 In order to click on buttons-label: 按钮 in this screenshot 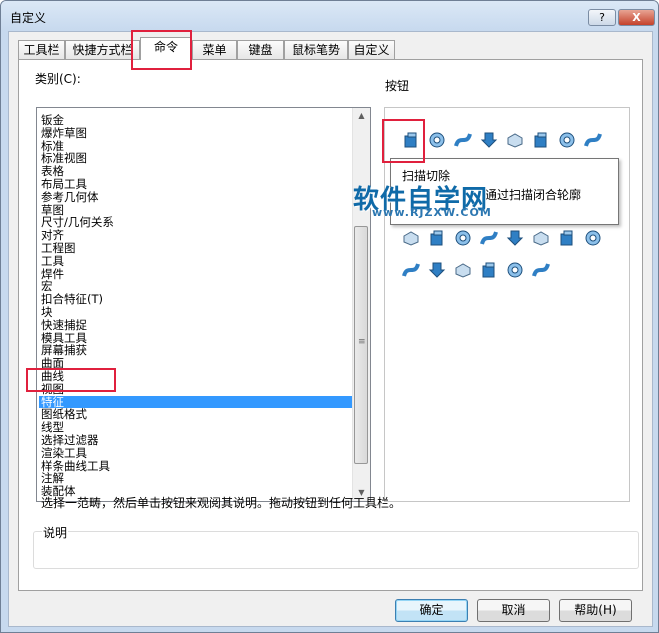, I will do `click(397, 86)`.